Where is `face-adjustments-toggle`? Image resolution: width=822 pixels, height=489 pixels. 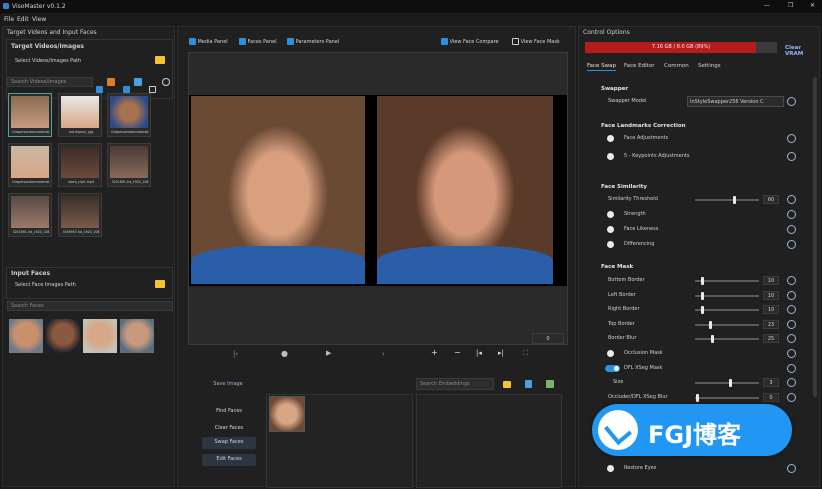
face-adjustments-toggle is located at coordinates (610, 138).